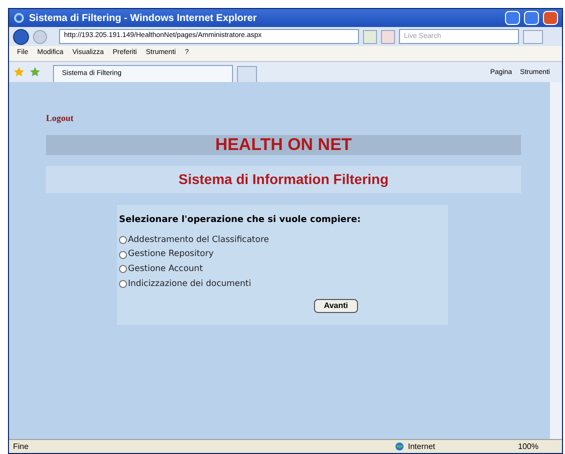 Image resolution: width=565 pixels, height=454 pixels. What do you see at coordinates (21, 446) in the screenshot?
I see `status-text: Fine` at bounding box center [21, 446].